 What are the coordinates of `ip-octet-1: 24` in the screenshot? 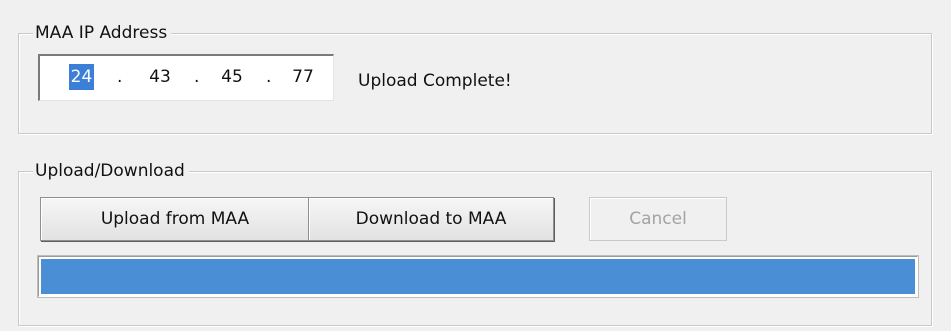 It's located at (81, 77).